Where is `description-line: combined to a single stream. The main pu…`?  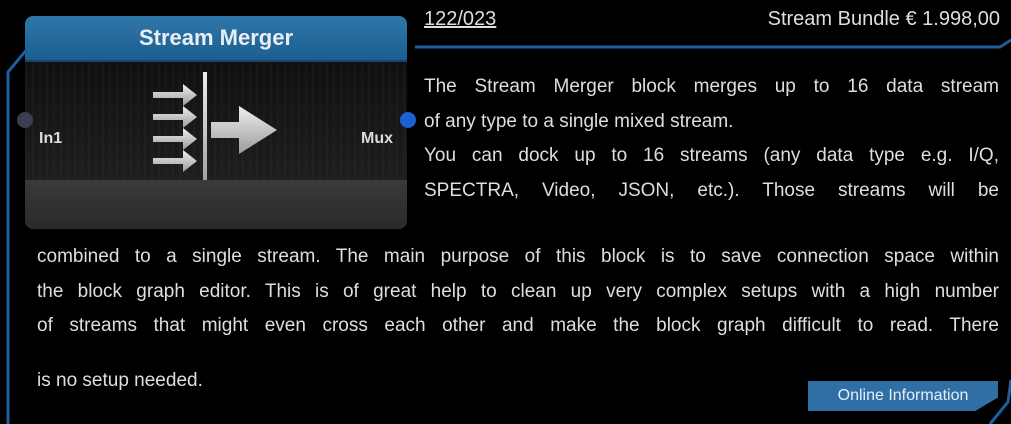
description-line: combined to a single stream. The main pu… is located at coordinates (518, 256).